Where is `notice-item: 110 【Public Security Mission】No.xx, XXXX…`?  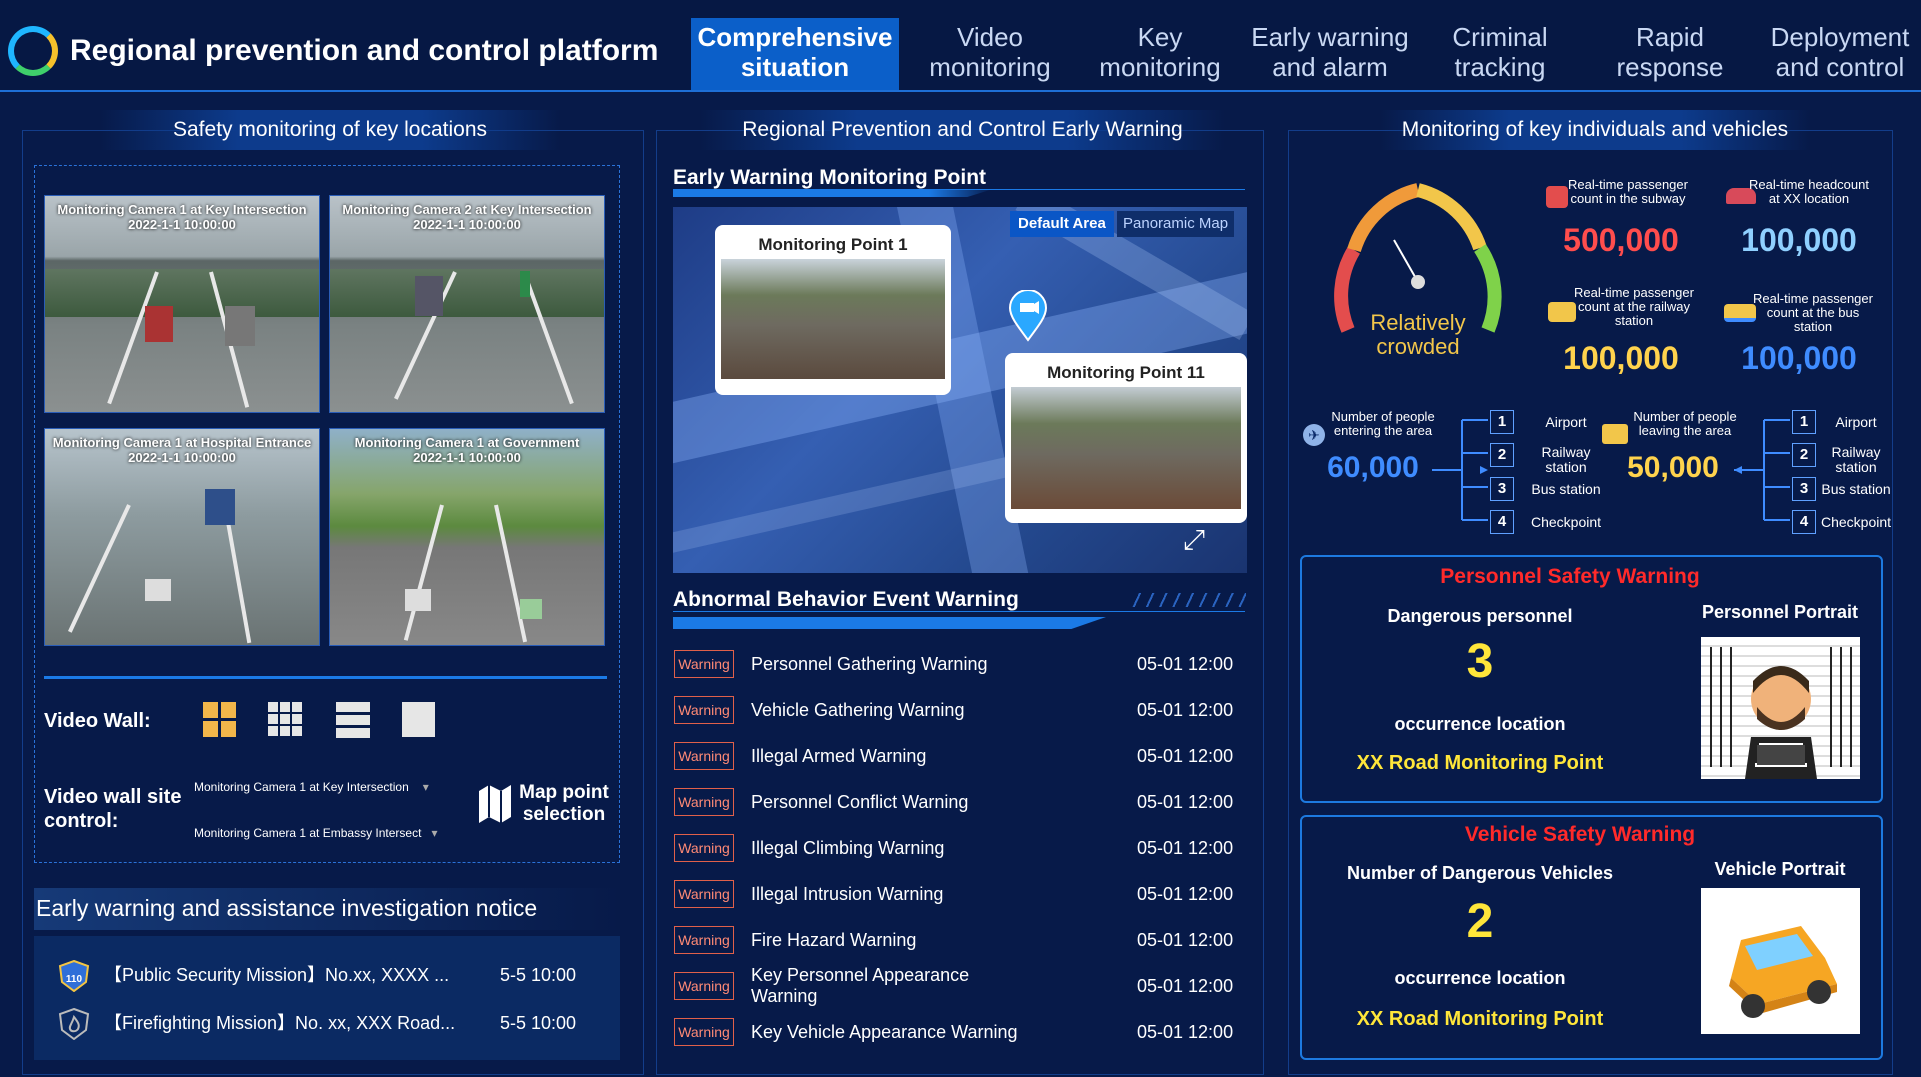
notice-item: 110 【Public Security Mission】No.xx, XXXX… is located at coordinates (322, 976).